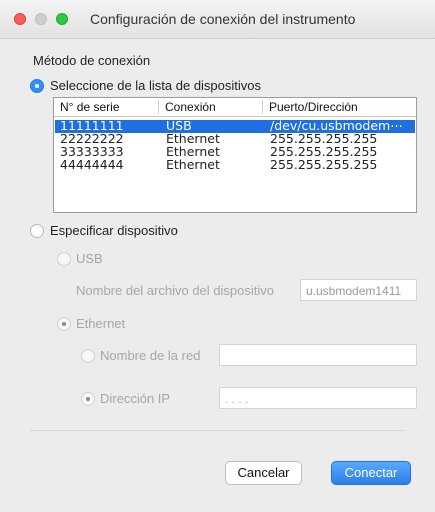  I want to click on network-name-field, so click(318, 355).